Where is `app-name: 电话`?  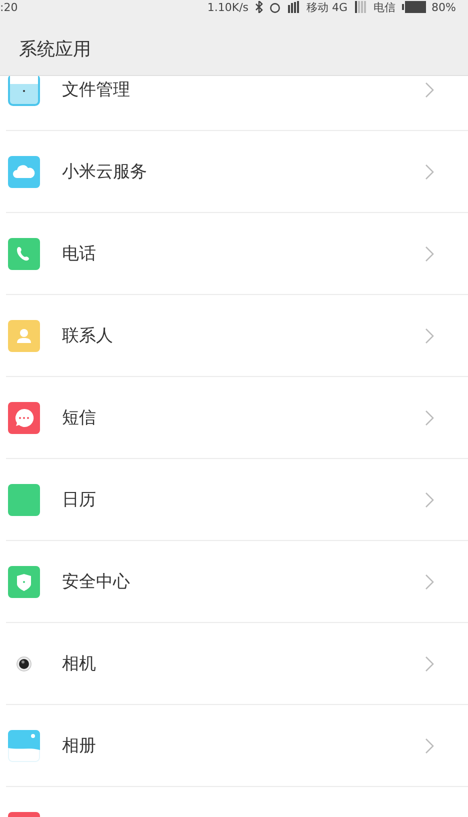 app-name: 电话 is located at coordinates (243, 253).